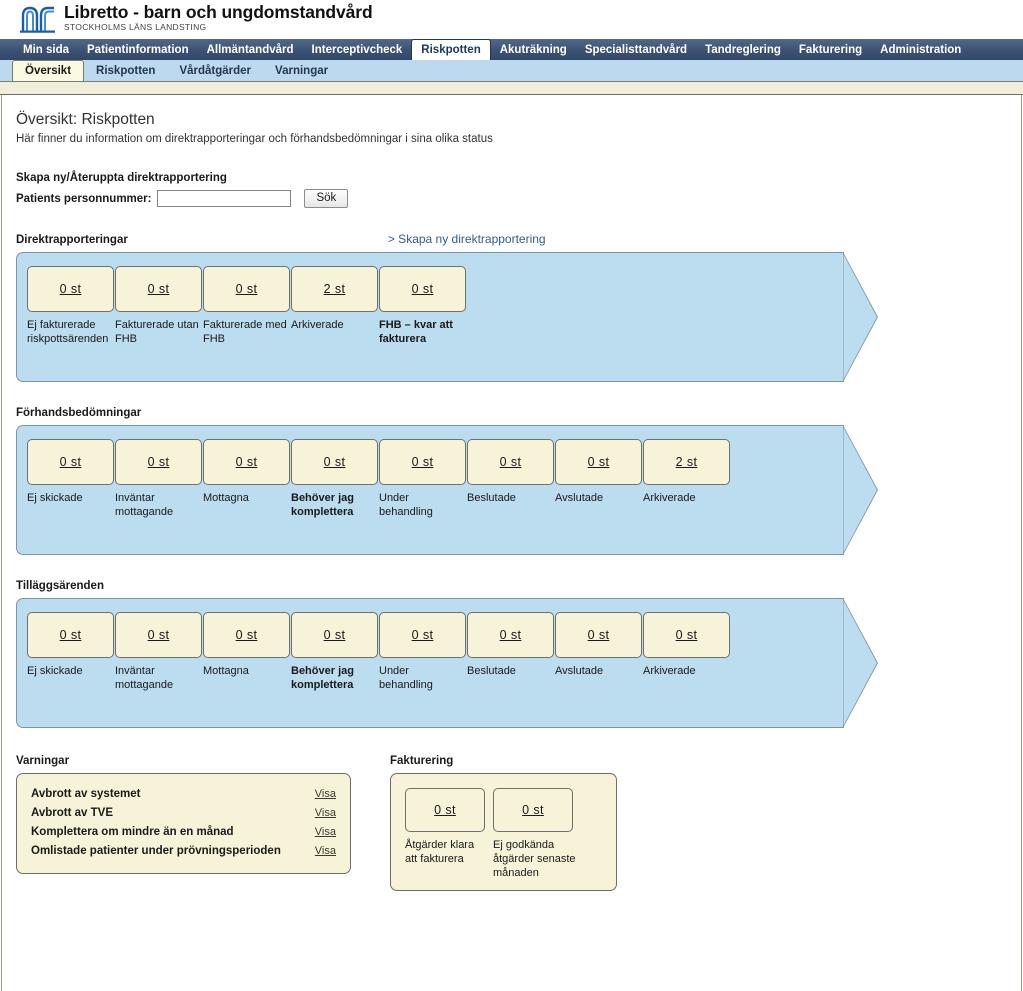  What do you see at coordinates (830, 49) in the screenshot?
I see `mainnav-item-fakturering: Fakturering` at bounding box center [830, 49].